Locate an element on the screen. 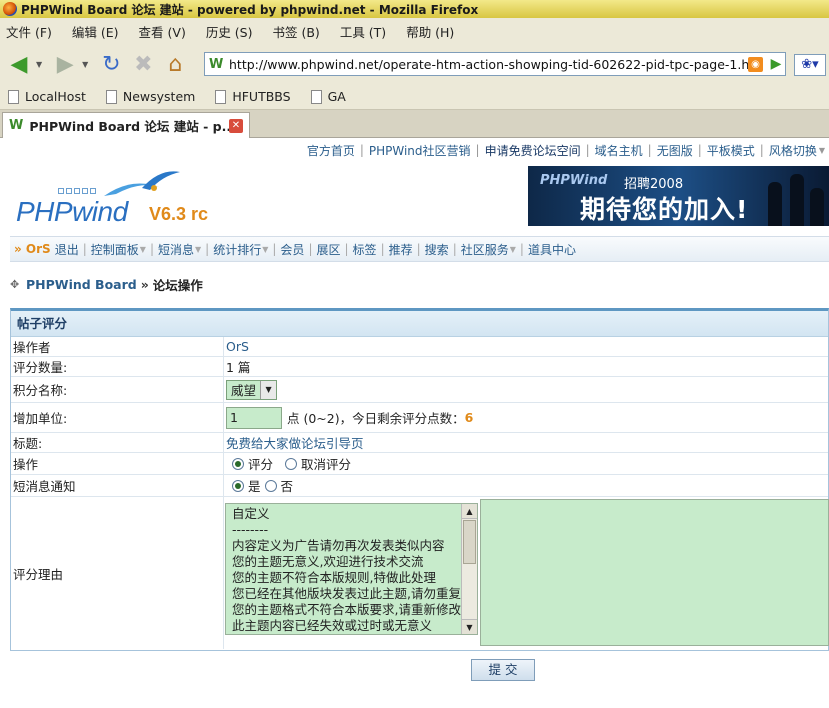  menu-help: 帮助 (H) is located at coordinates (430, 31).